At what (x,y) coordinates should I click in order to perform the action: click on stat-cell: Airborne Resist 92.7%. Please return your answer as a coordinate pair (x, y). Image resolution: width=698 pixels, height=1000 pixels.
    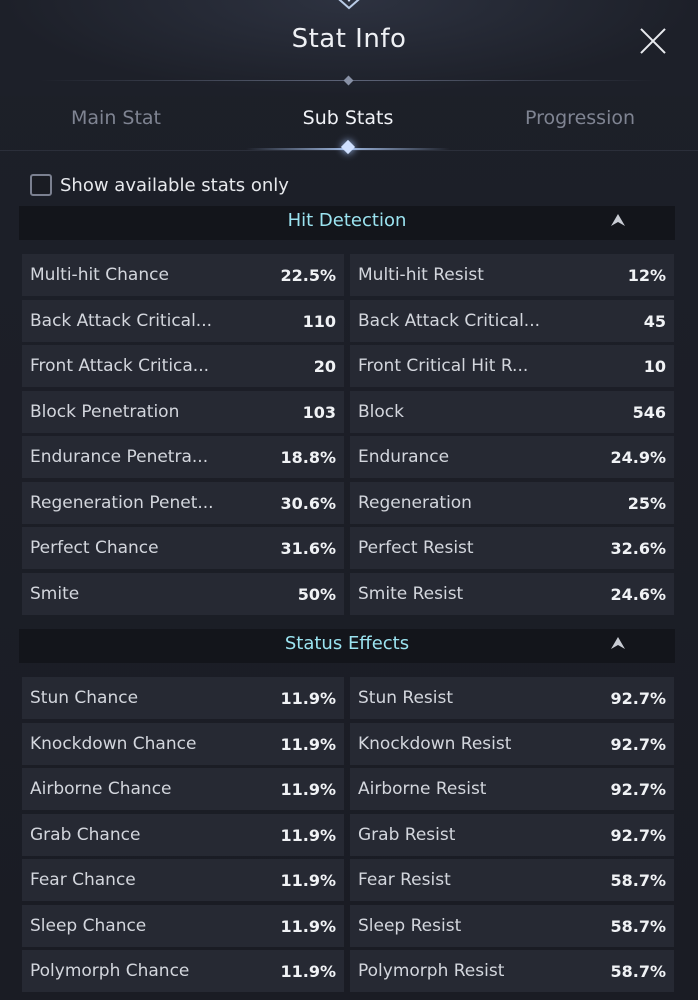
    Looking at the image, I should click on (512, 789).